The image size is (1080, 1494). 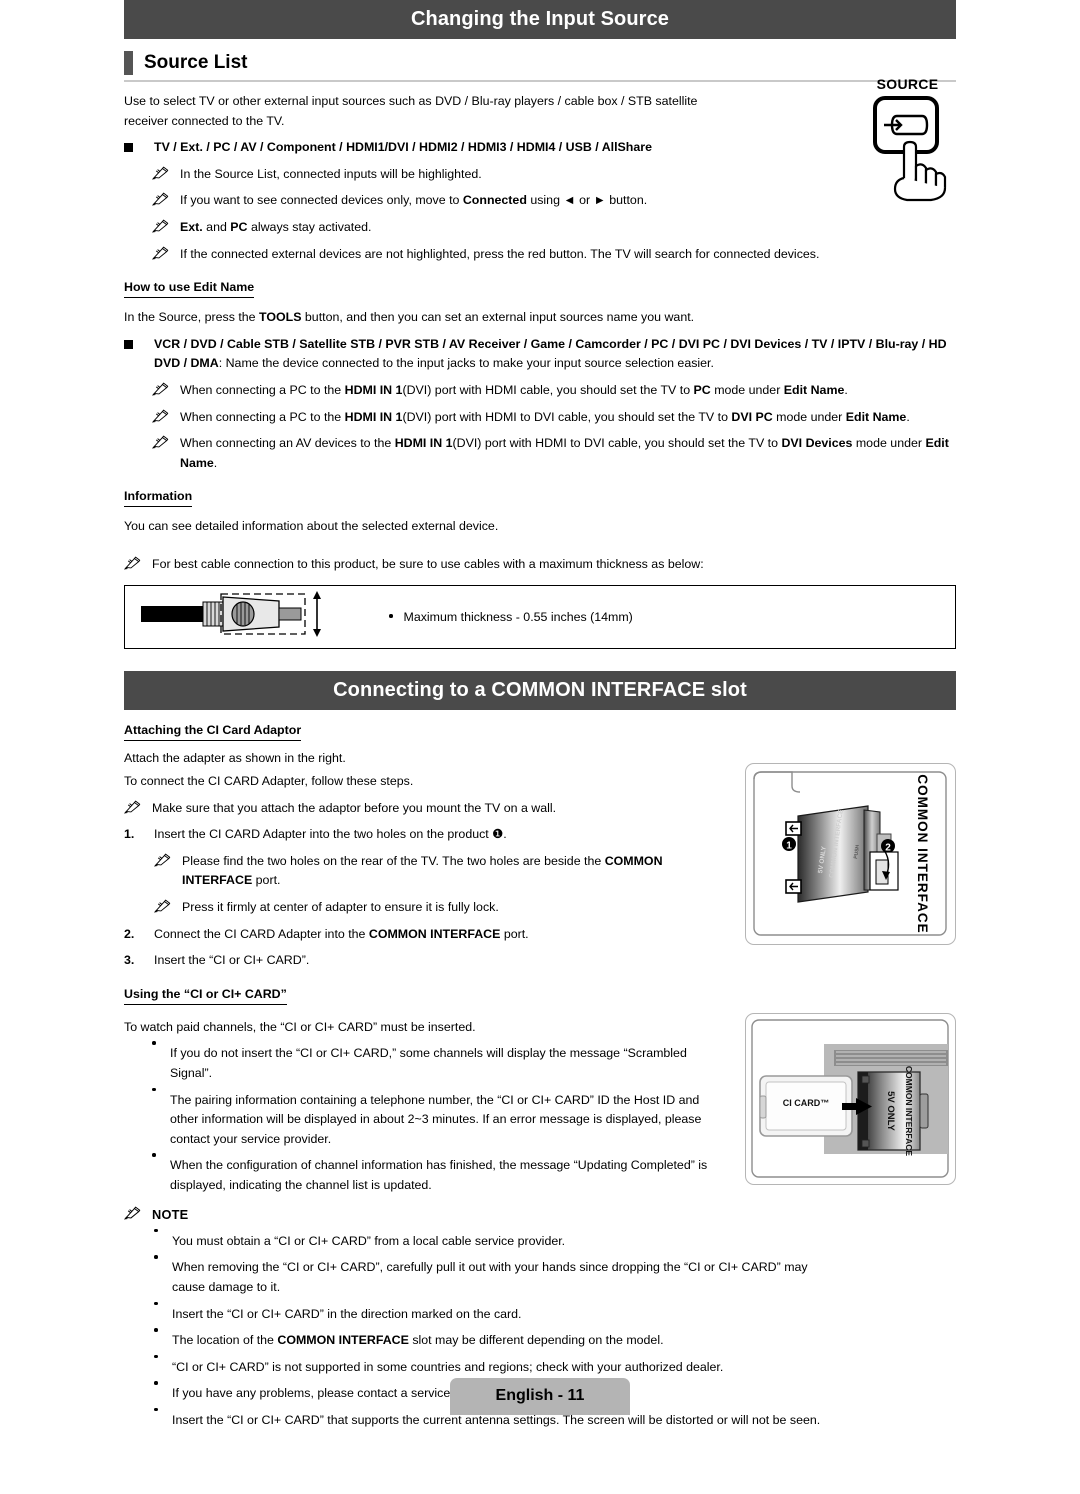 I want to click on source-button-figure: SOURCE, so click(x=907, y=148).